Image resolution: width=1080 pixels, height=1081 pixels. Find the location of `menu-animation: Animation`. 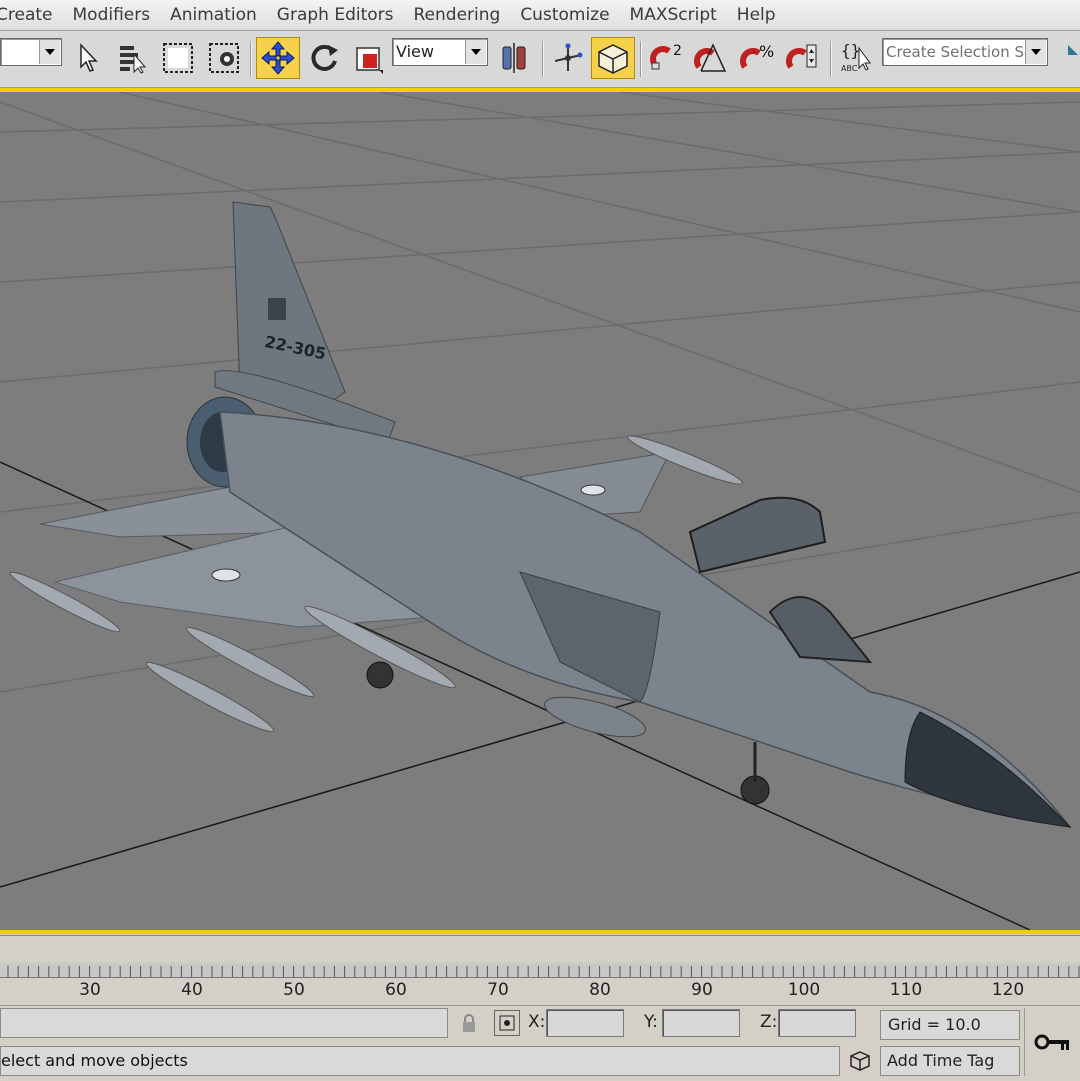

menu-animation: Animation is located at coordinates (213, 15).